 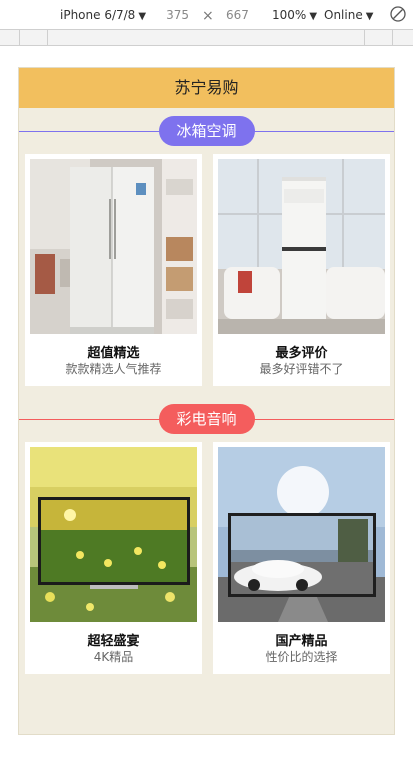 What do you see at coordinates (113, 657) in the screenshot?
I see `product-subtitle: 4K精品` at bounding box center [113, 657].